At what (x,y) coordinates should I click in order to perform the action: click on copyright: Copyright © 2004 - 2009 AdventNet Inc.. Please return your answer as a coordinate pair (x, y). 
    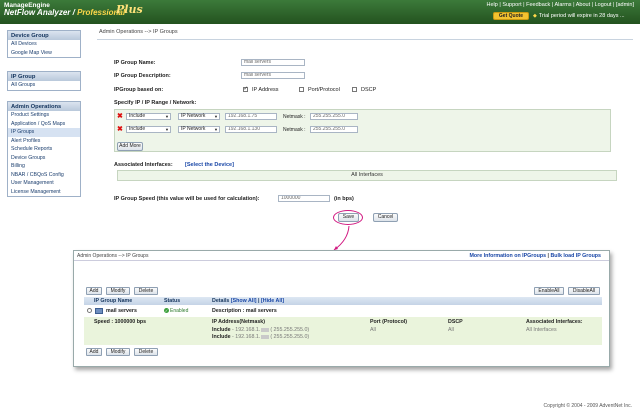
    Looking at the image, I should click on (587, 406).